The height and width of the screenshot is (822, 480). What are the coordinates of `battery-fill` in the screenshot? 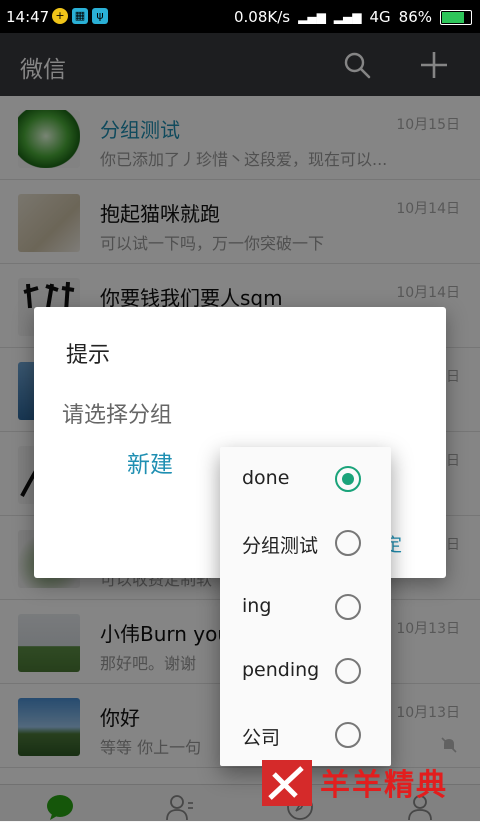 It's located at (453, 17).